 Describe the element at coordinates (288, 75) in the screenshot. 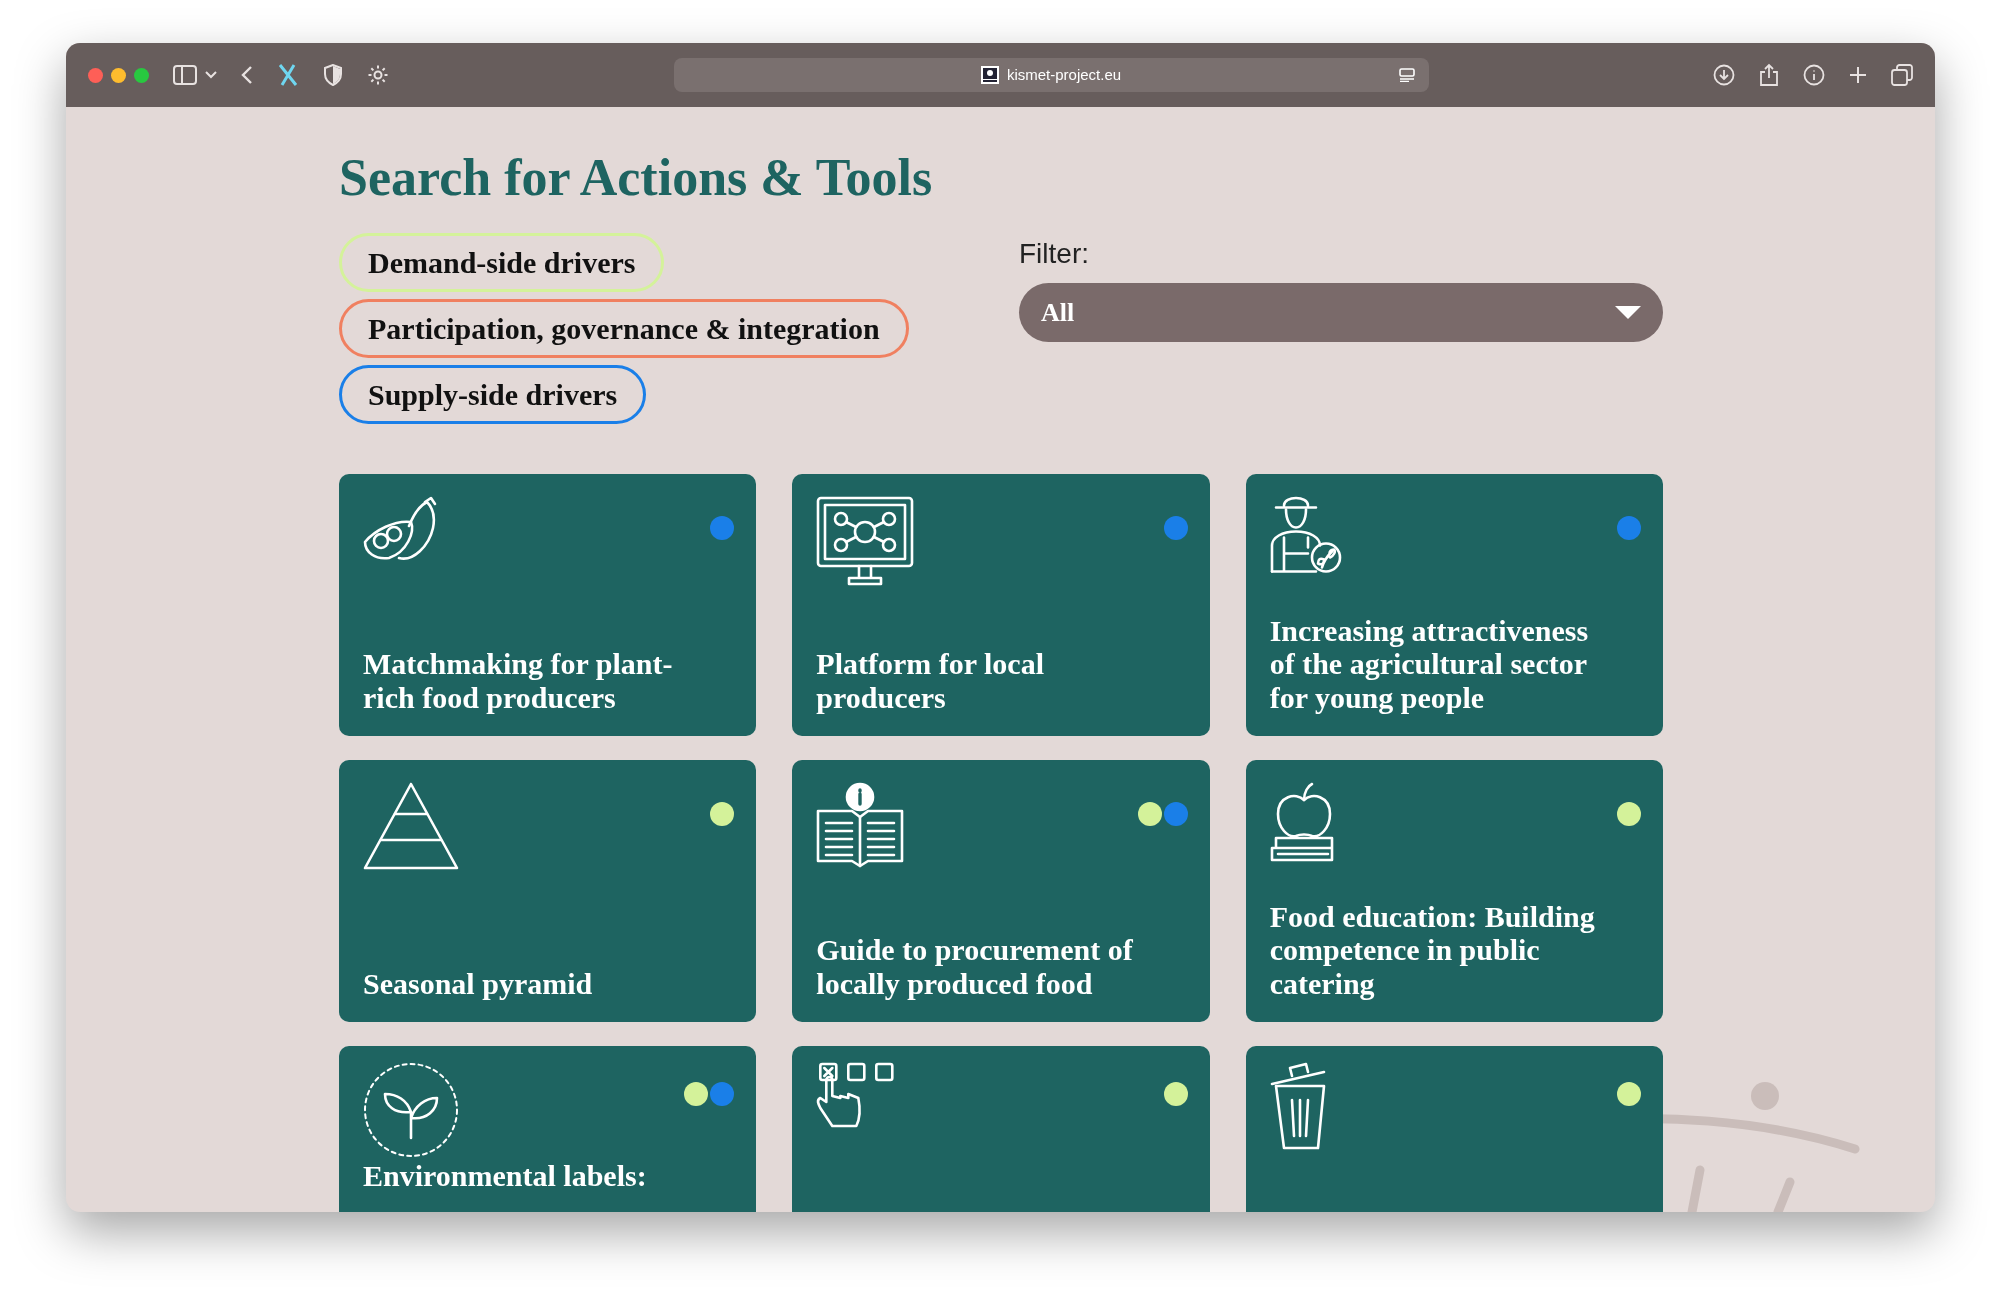

I see `extension-icon` at that location.